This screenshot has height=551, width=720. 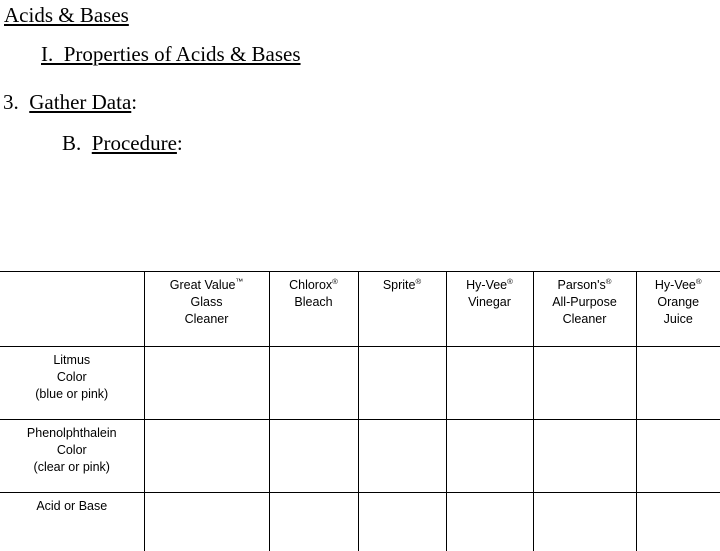 I want to click on row-header-line: Acid or Base, so click(x=72, y=506).